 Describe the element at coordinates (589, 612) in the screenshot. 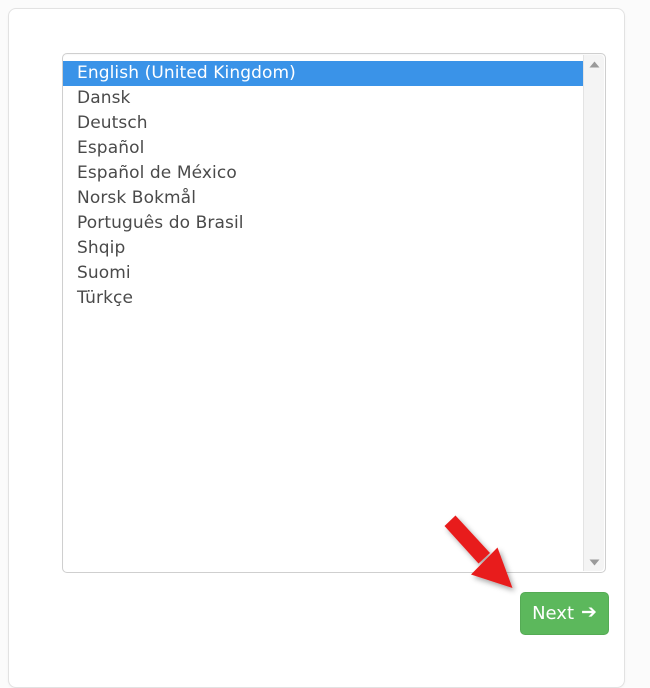

I see `arrow-right-icon: ➔` at that location.